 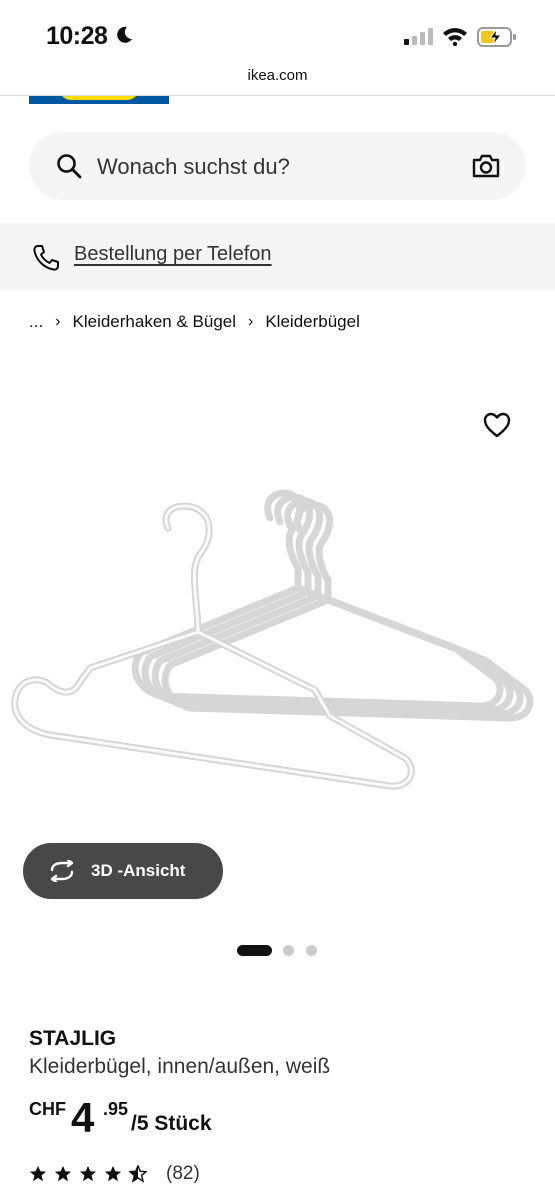 I want to click on product-description: Kleiderbügel, innen/außen, weiß, so click(x=180, y=1066).